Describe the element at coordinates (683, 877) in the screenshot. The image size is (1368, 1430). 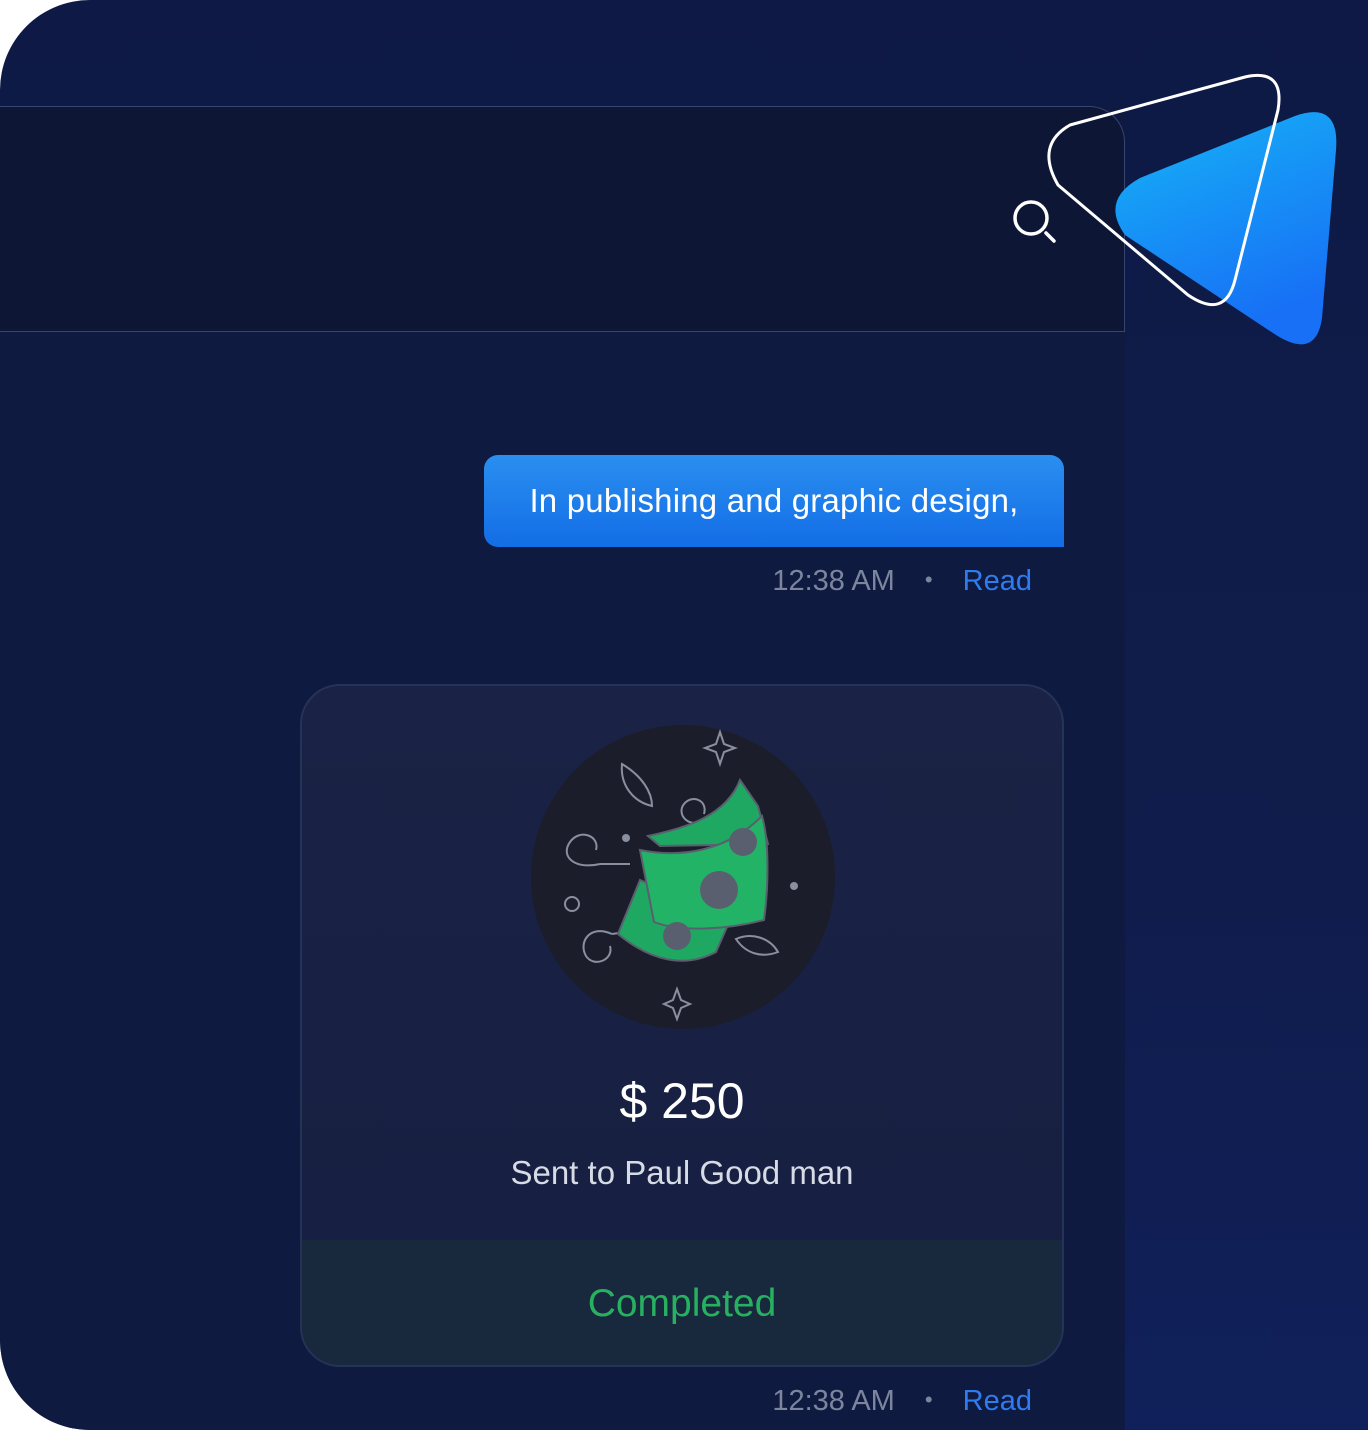
I see `flying-money-icon` at that location.